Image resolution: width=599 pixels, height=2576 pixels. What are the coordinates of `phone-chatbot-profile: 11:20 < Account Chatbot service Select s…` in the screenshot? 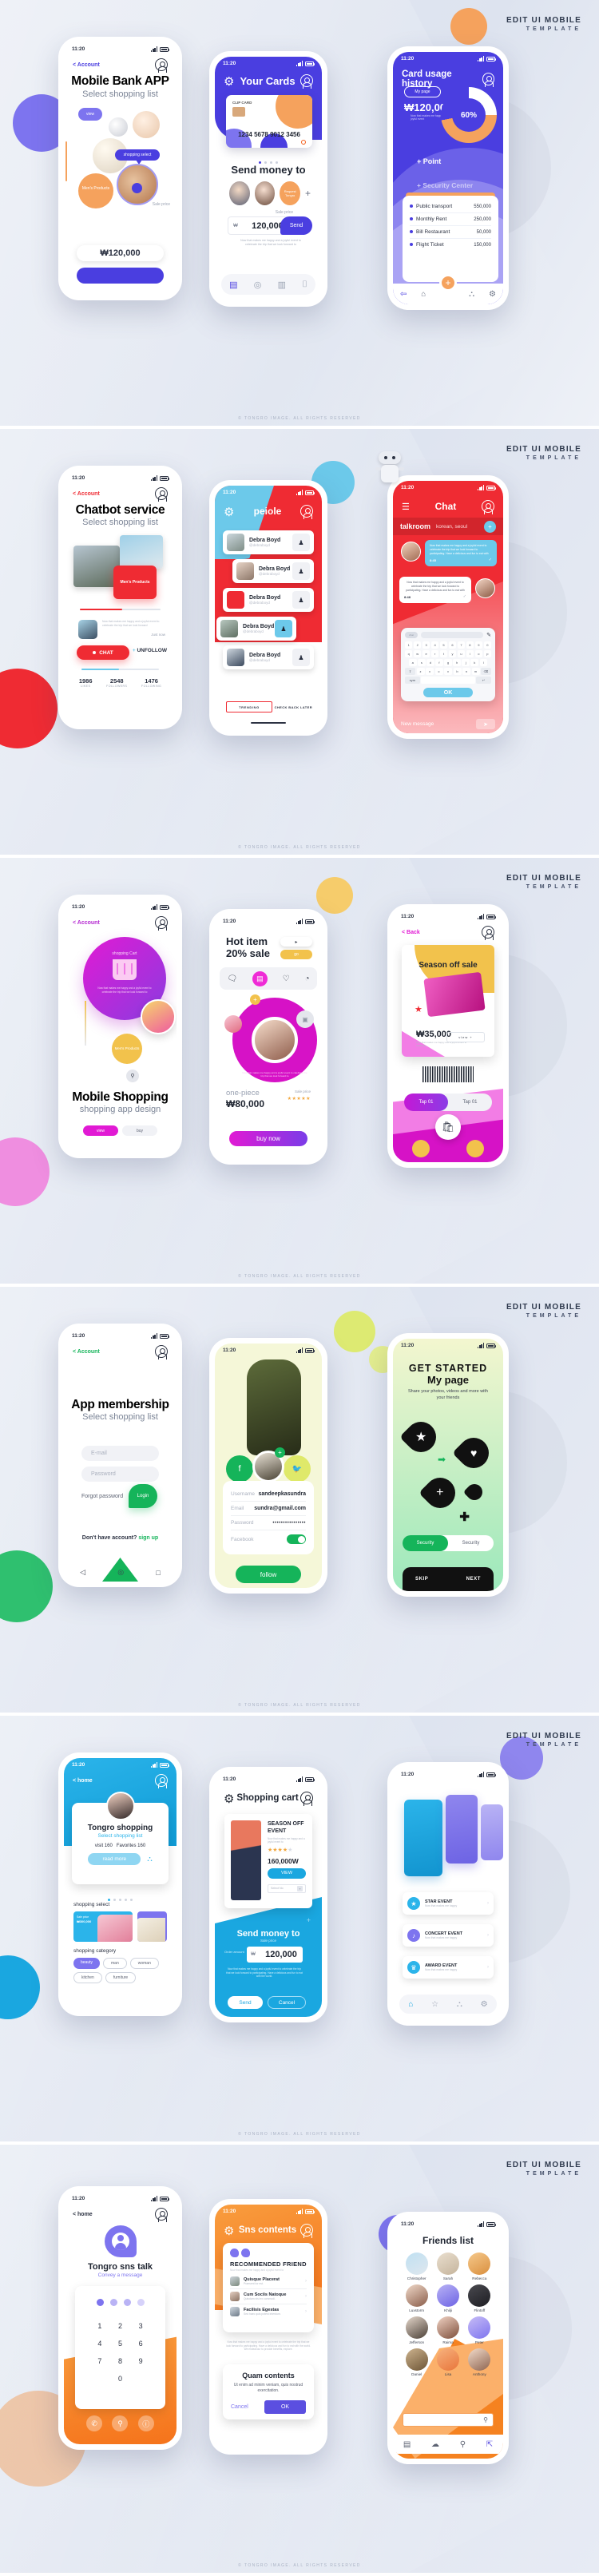 It's located at (120, 597).